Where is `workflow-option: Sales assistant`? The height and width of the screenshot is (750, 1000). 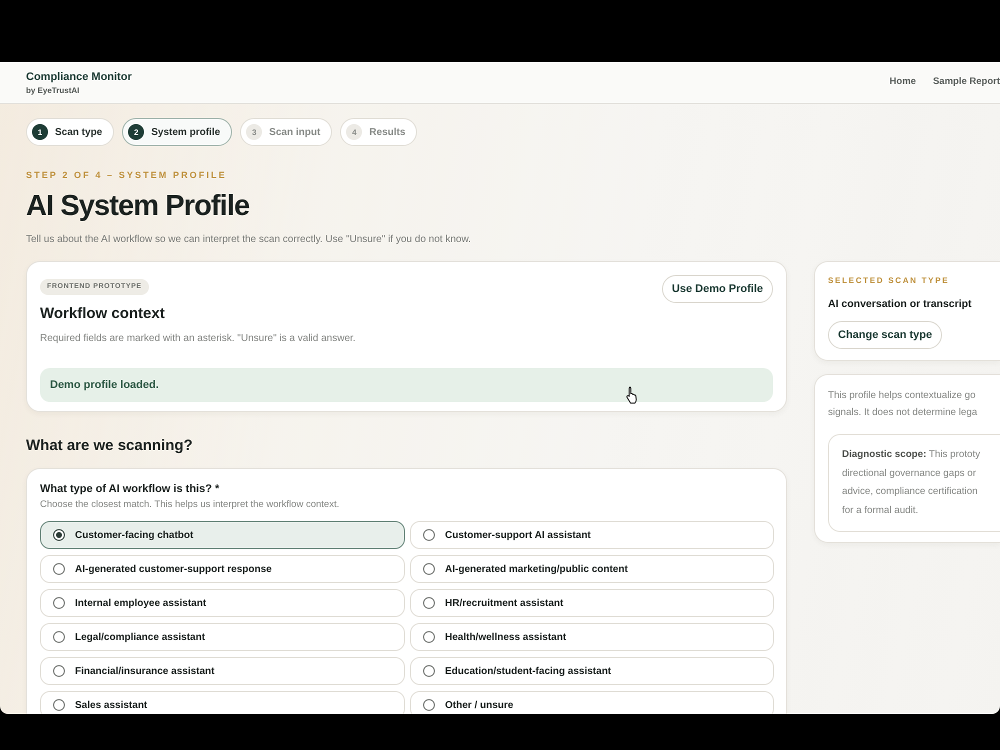 workflow-option: Sales assistant is located at coordinates (222, 702).